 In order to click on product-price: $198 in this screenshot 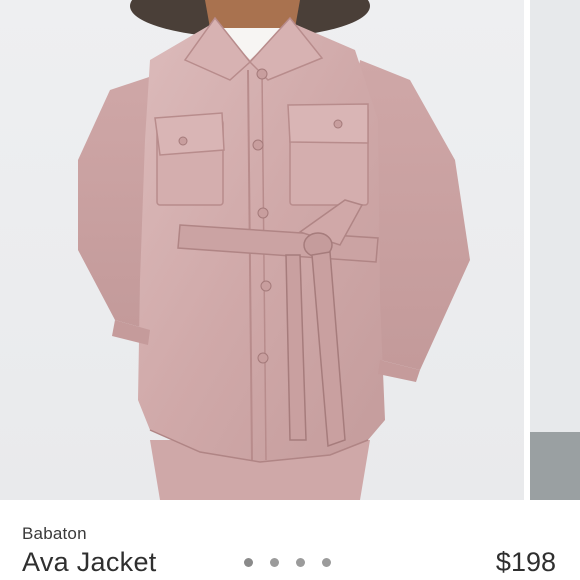, I will do `click(525, 562)`.